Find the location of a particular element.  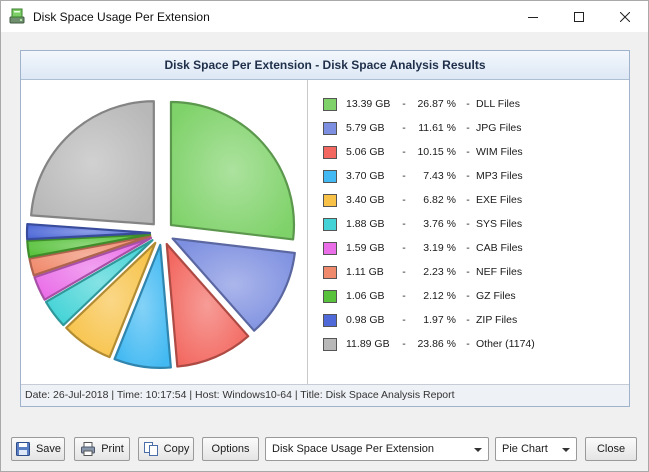

legend-label: DLL Files is located at coordinates (498, 104).